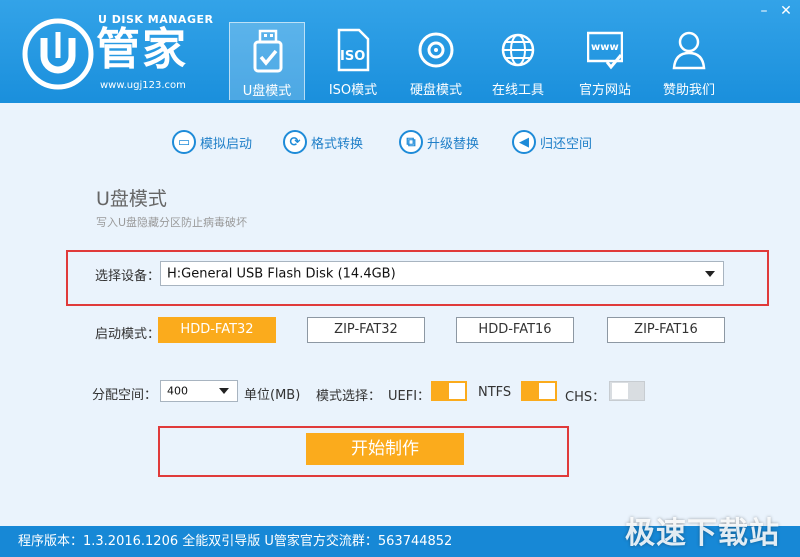 The width and height of the screenshot is (800, 557). What do you see at coordinates (131, 199) in the screenshot?
I see `mode-title: U盘模式` at bounding box center [131, 199].